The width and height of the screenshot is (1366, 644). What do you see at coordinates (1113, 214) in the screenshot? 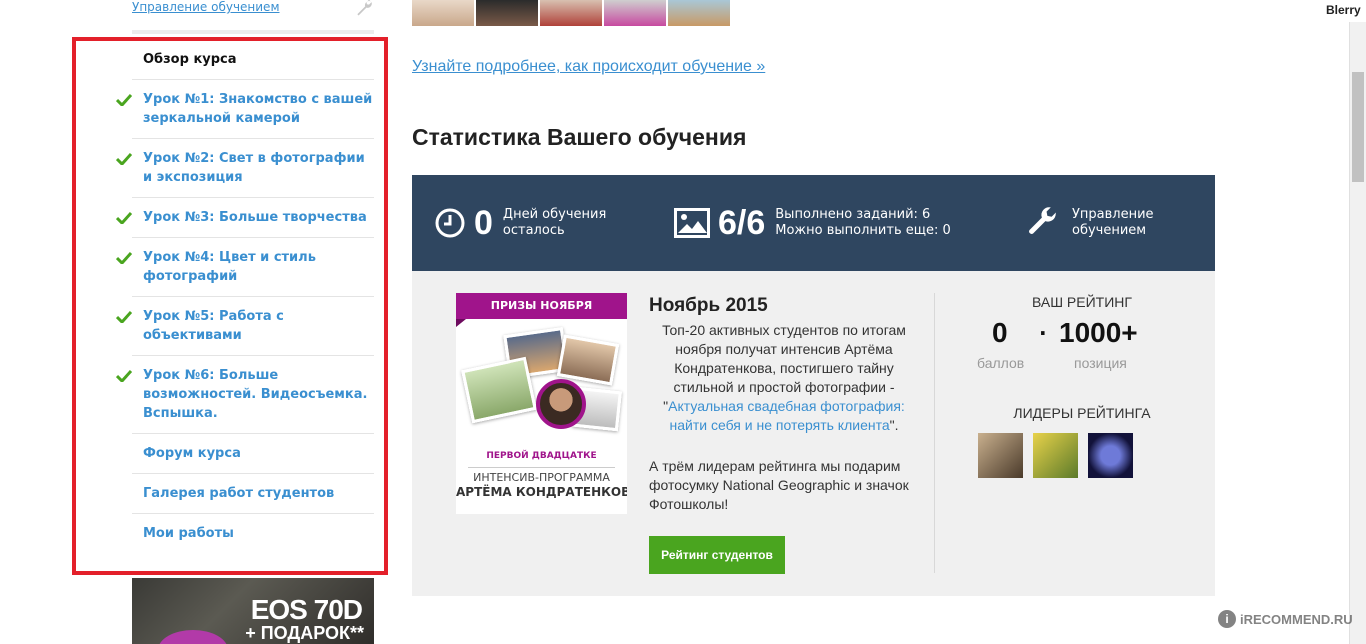
I see `manage-label: Управление` at bounding box center [1113, 214].